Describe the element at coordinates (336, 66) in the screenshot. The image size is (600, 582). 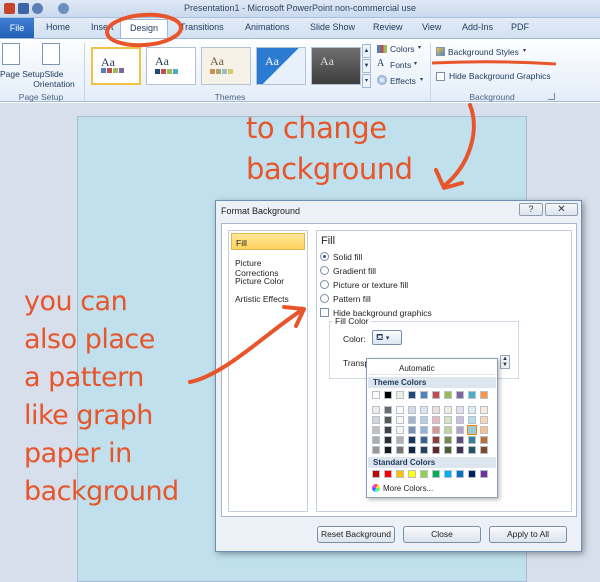
I see `theme-thumb-5: Aa` at that location.